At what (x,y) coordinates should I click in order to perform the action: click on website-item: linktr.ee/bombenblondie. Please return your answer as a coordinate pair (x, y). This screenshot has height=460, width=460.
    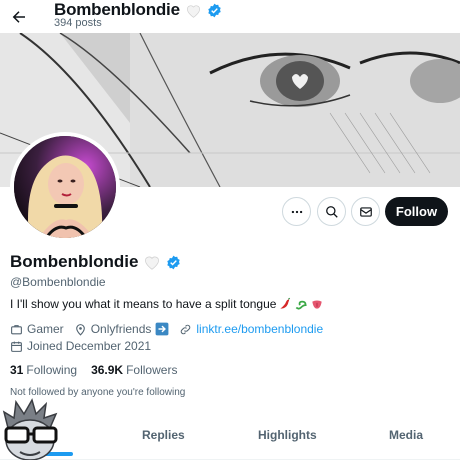
    Looking at the image, I should click on (251, 329).